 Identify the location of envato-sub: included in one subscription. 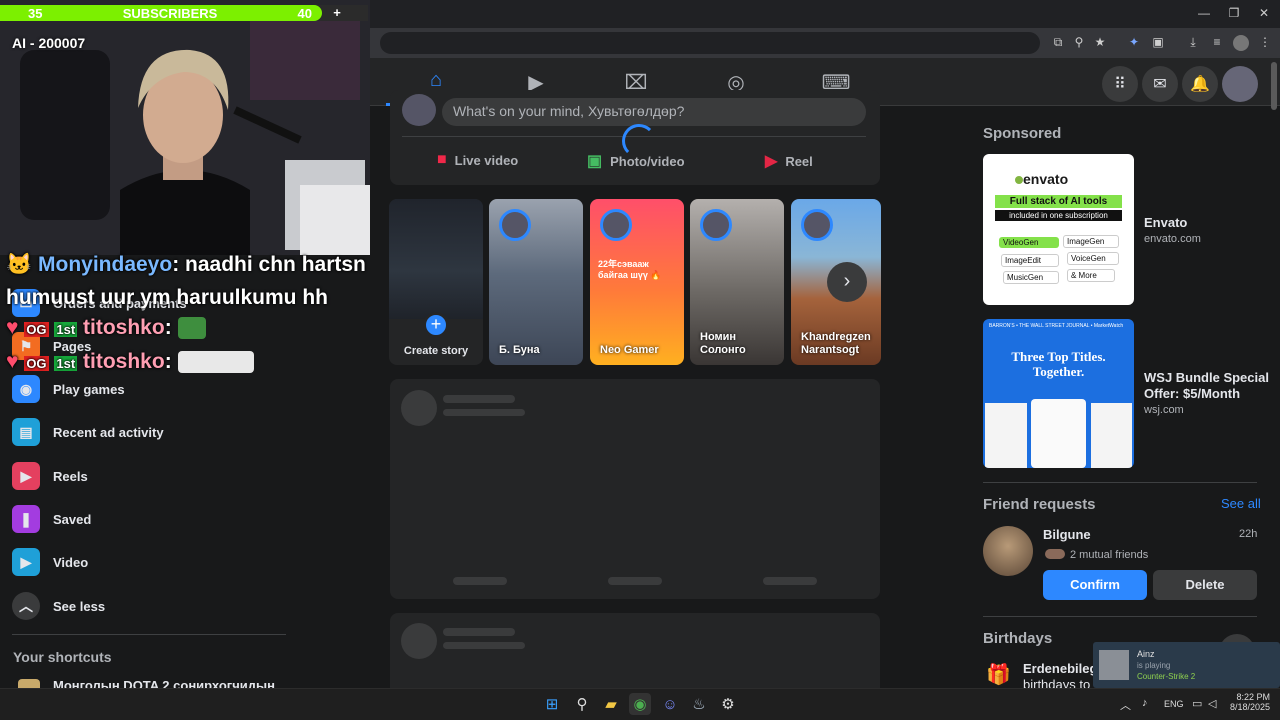
(1058, 215).